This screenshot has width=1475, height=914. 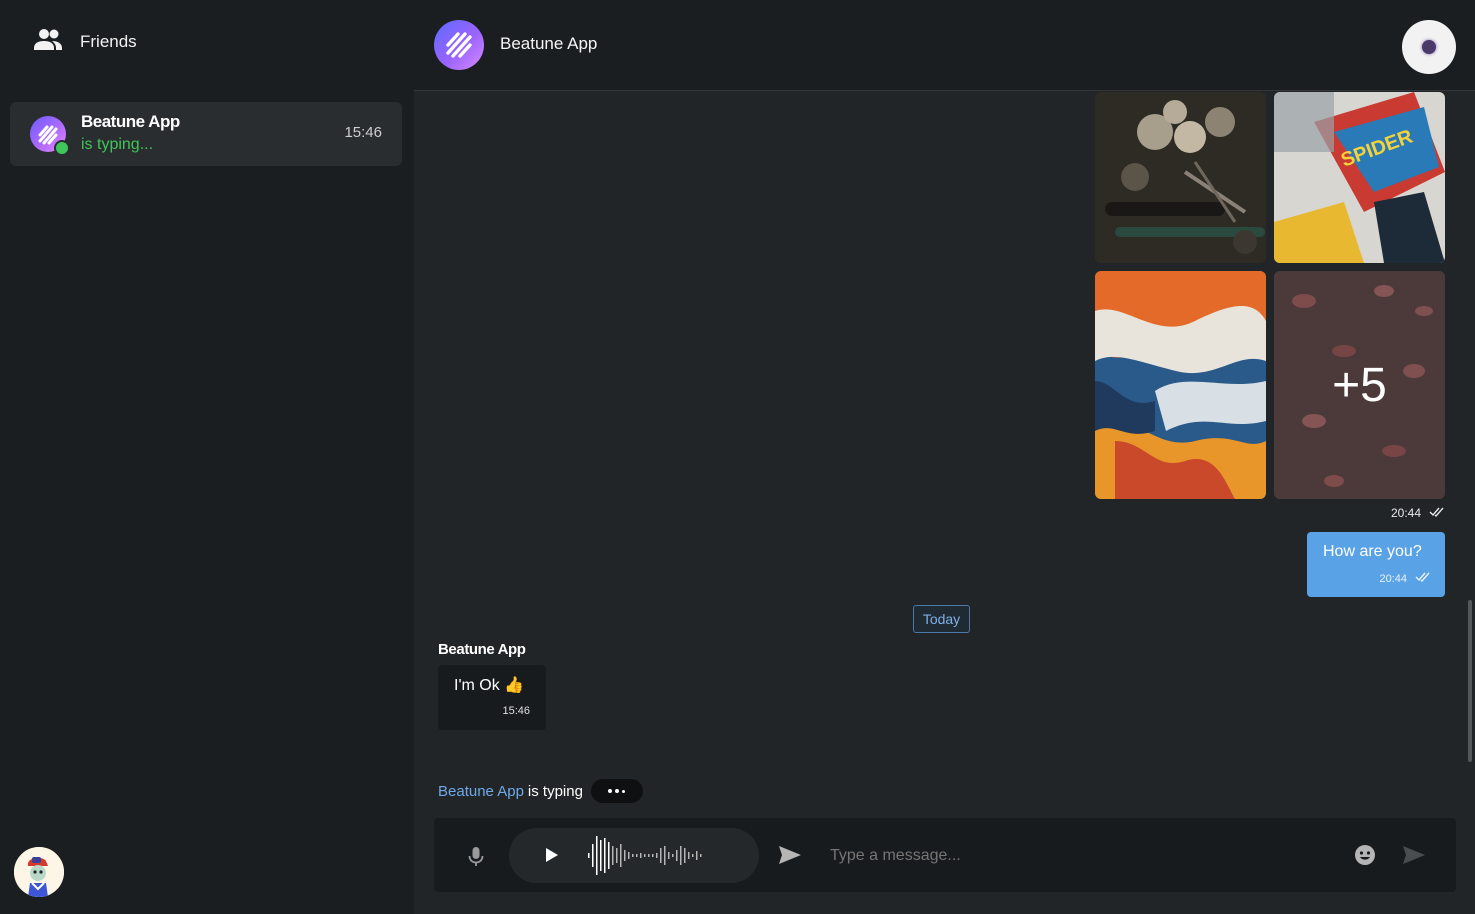 What do you see at coordinates (616, 791) in the screenshot?
I see `typing-dots-icon` at bounding box center [616, 791].